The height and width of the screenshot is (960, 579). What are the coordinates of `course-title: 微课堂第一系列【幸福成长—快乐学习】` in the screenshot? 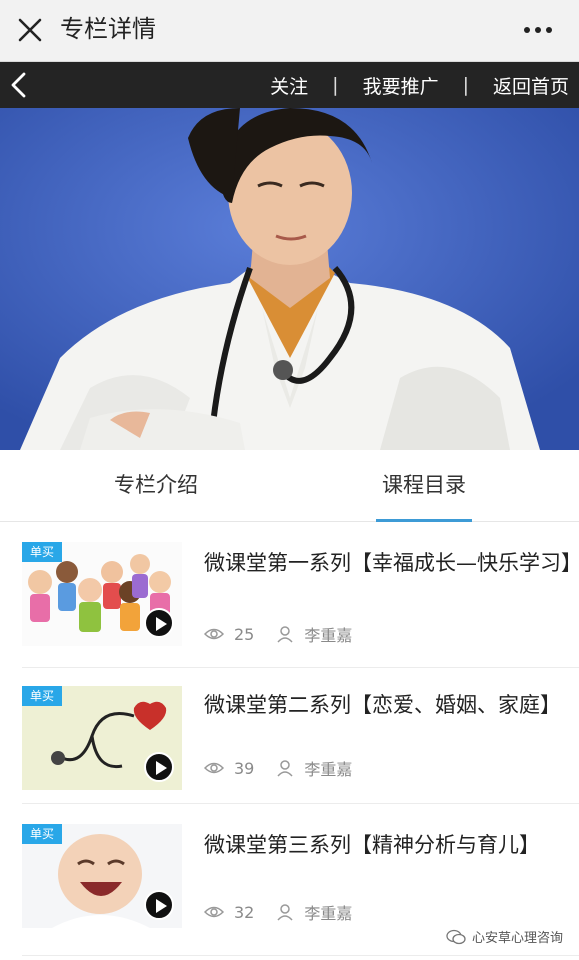 It's located at (391, 563).